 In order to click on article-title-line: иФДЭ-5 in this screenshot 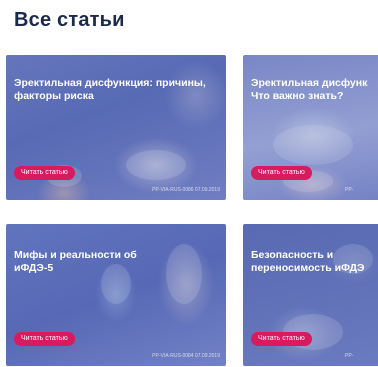, I will do `click(34, 268)`.